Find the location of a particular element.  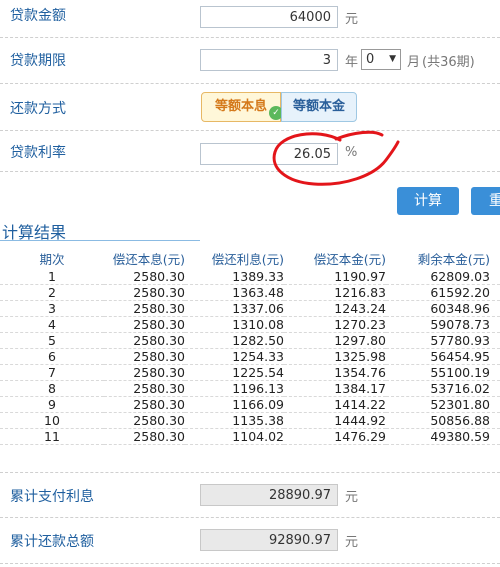

total-repayment-unit: 元 is located at coordinates (352, 542).